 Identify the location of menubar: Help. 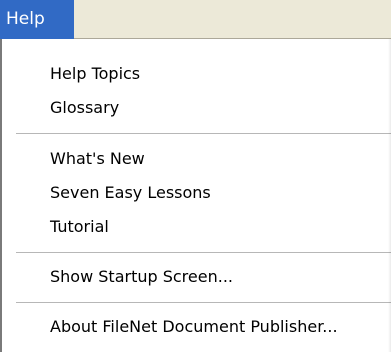
(195, 19).